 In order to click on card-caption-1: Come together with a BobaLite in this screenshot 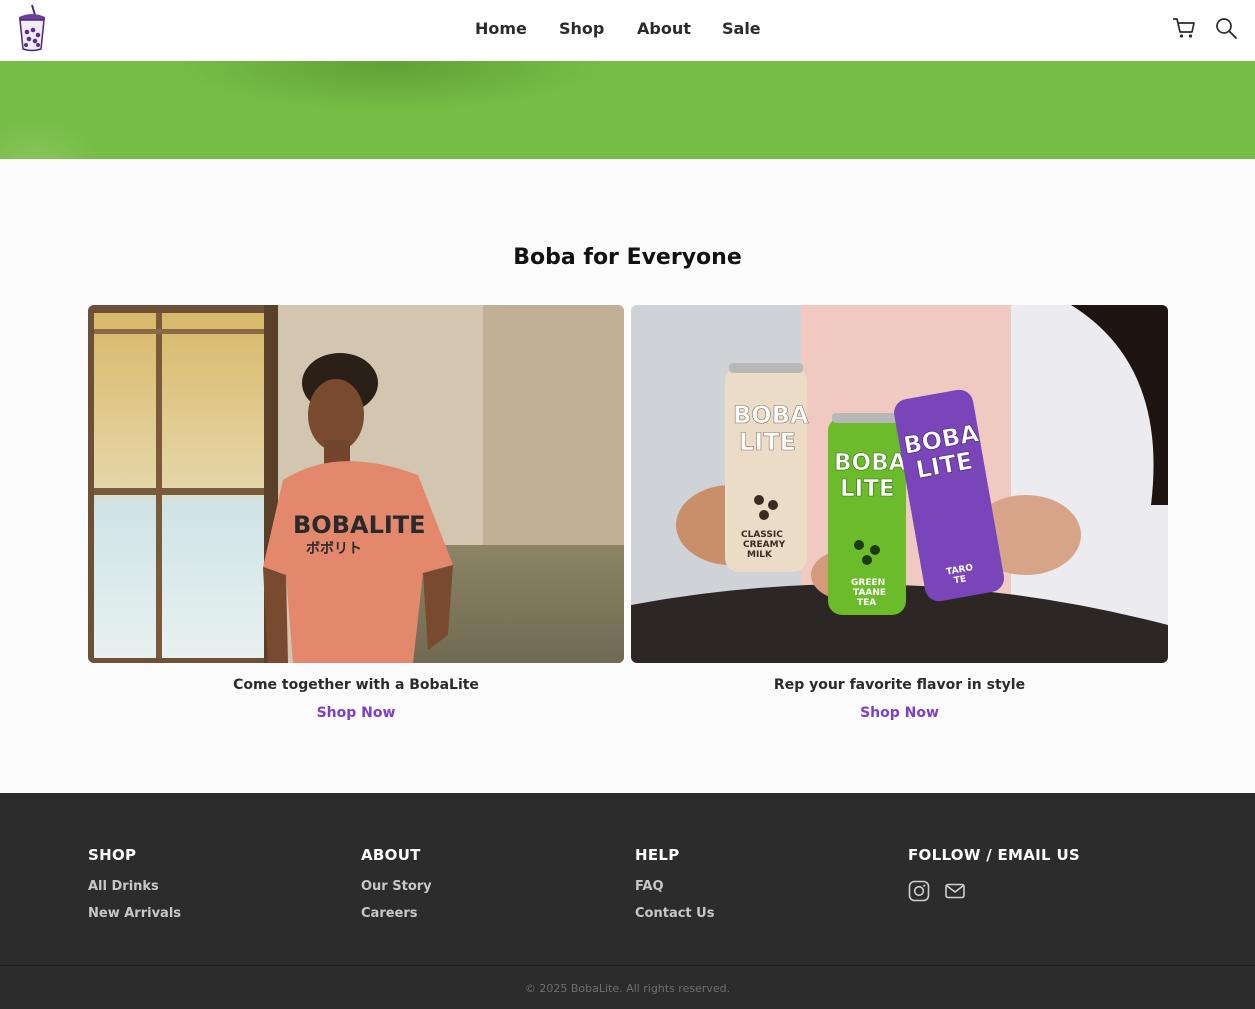, I will do `click(356, 685)`.